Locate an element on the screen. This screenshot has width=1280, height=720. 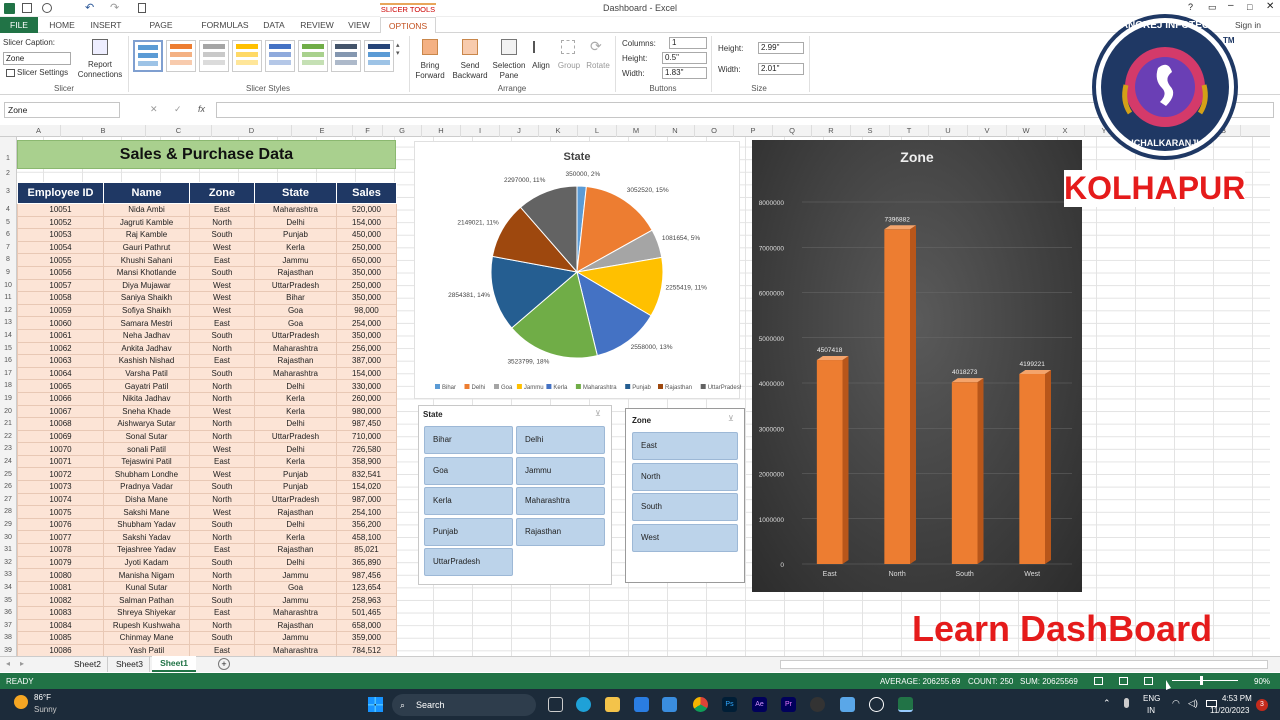
table-row: 10086 Yash Patil East Maharashtra 784,512 is located at coordinates (207, 650).